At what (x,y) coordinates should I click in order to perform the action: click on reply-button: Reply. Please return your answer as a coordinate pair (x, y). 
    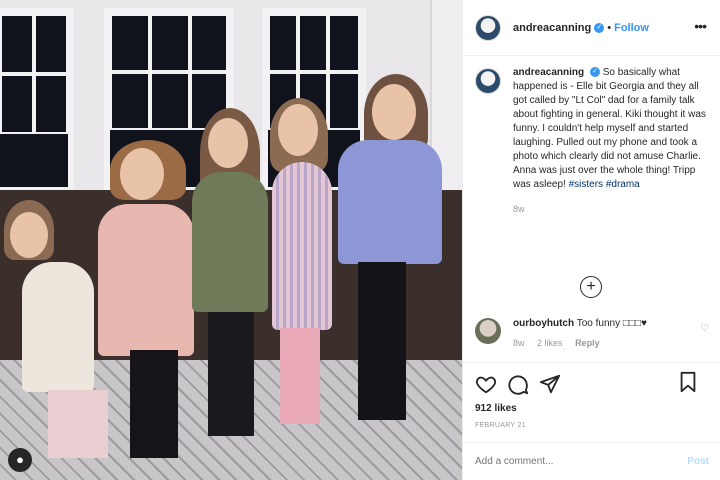
    Looking at the image, I should click on (587, 343).